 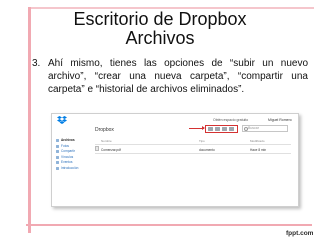 What do you see at coordinates (36, 63) in the screenshot?
I see `bullet-number: 3.` at bounding box center [36, 63].